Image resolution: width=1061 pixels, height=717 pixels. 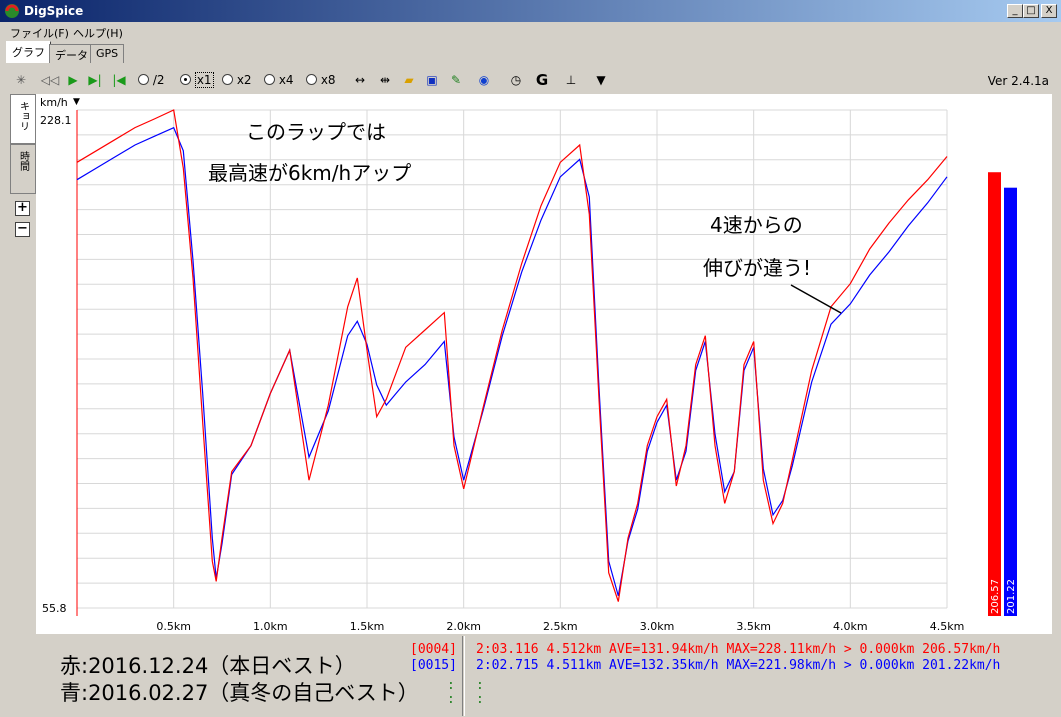 I want to click on tab-data: データ, so click(x=71, y=53).